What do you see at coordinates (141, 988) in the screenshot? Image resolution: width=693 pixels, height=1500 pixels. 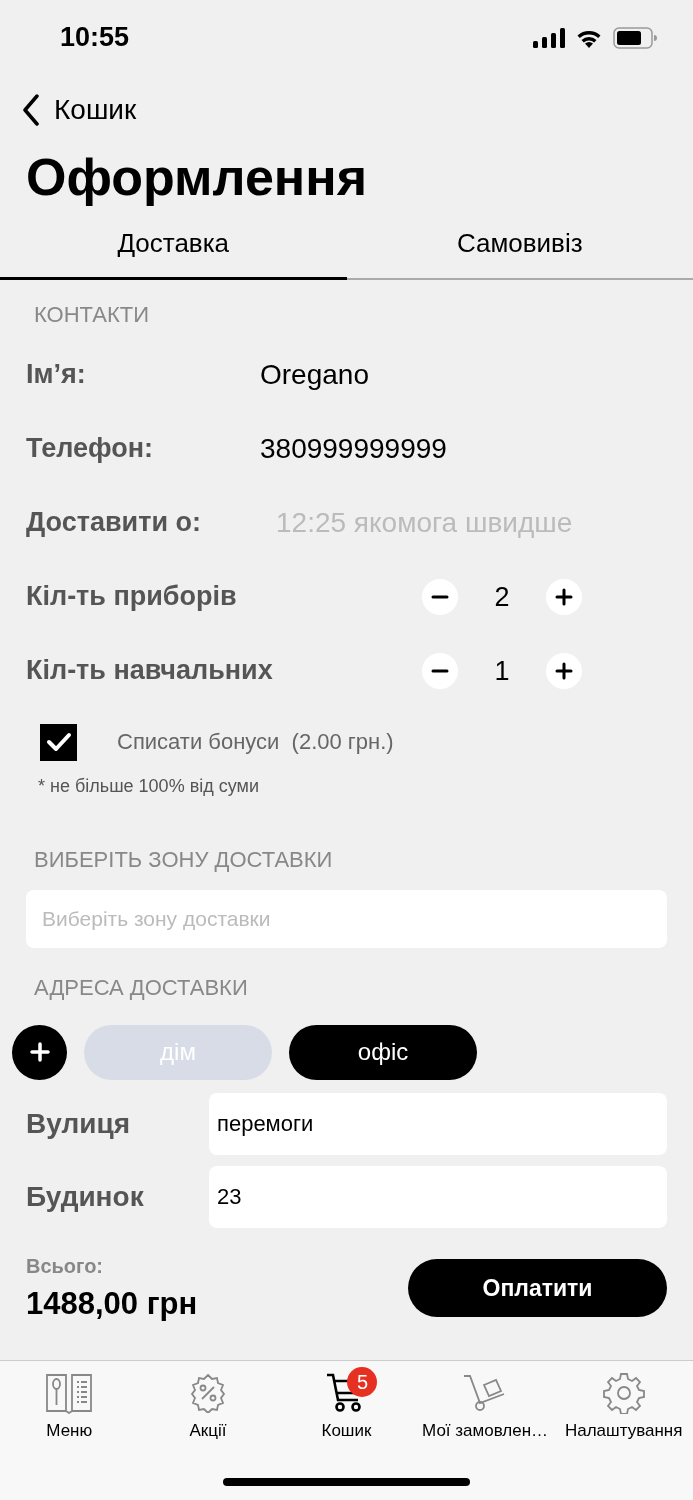 I see `section-header: АДРЕСА ДОСТАВКИ` at bounding box center [141, 988].